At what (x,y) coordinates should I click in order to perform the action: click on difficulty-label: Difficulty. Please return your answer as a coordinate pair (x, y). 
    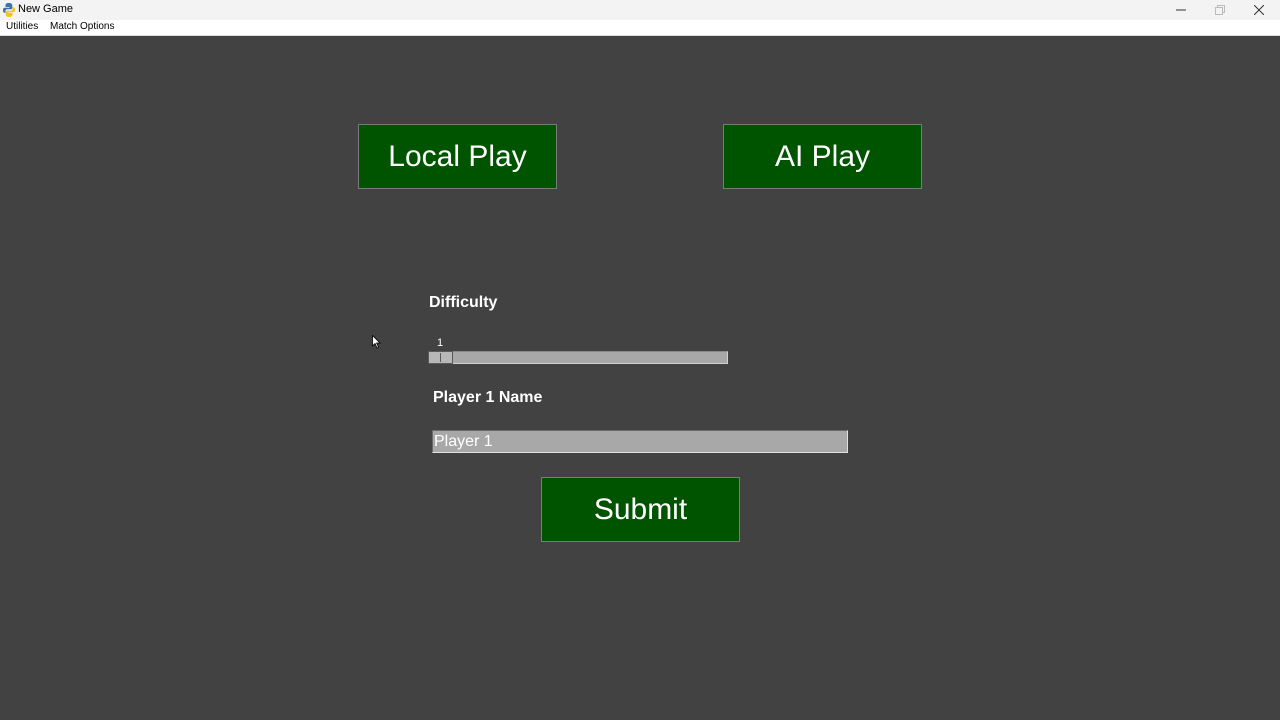
    Looking at the image, I should click on (463, 302).